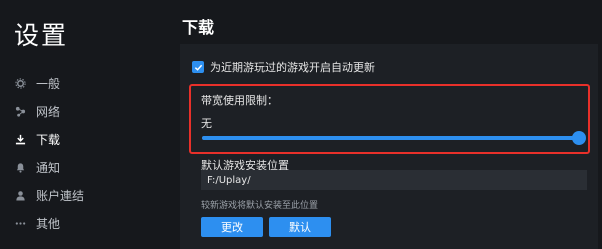 This screenshot has width=602, height=249. I want to click on change-path-button: 更改, so click(232, 227).